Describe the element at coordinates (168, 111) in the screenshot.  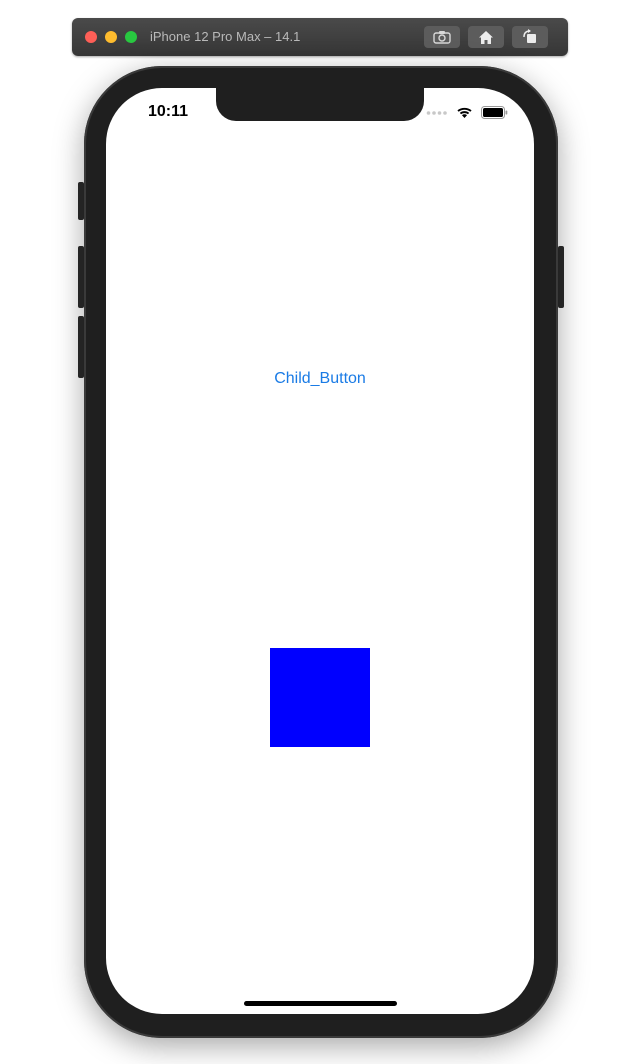
I see `status-time: 10:11` at that location.